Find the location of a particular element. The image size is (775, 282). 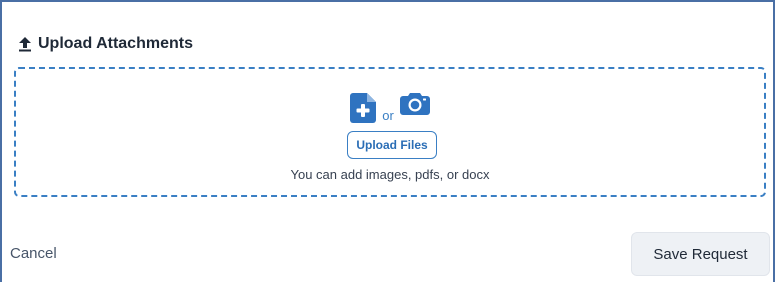

upload-files-button: Upload Files is located at coordinates (392, 145).